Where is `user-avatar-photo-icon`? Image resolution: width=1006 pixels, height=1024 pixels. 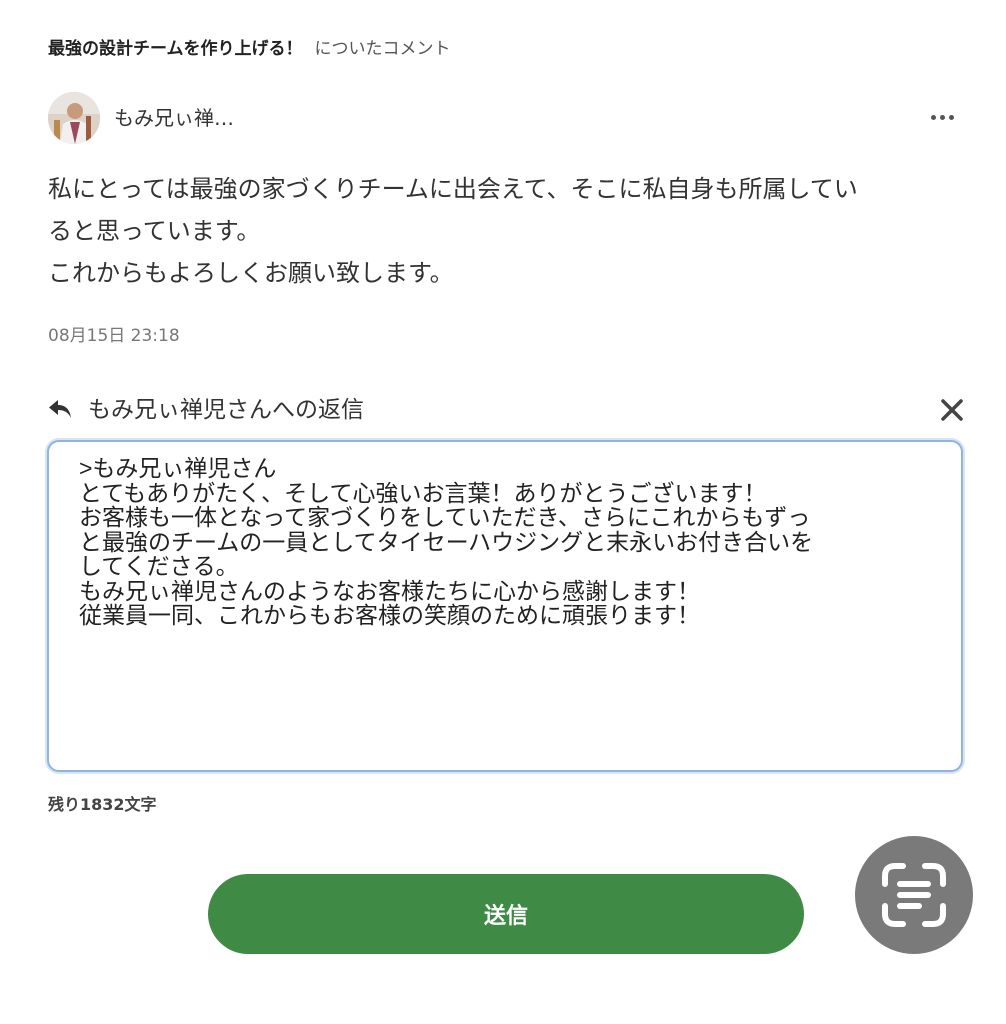 user-avatar-photo-icon is located at coordinates (74, 118).